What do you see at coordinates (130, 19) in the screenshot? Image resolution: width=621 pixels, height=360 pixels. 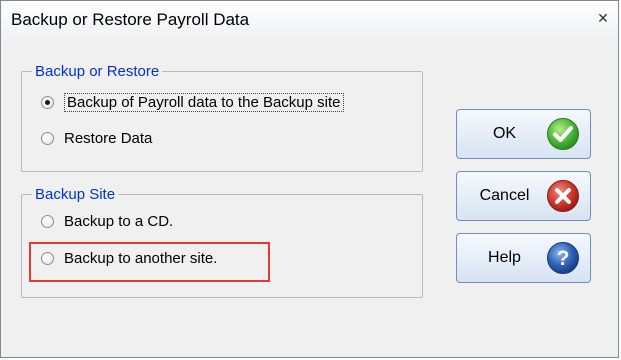 I see `window-title: Backup or Restore Payroll Data` at bounding box center [130, 19].